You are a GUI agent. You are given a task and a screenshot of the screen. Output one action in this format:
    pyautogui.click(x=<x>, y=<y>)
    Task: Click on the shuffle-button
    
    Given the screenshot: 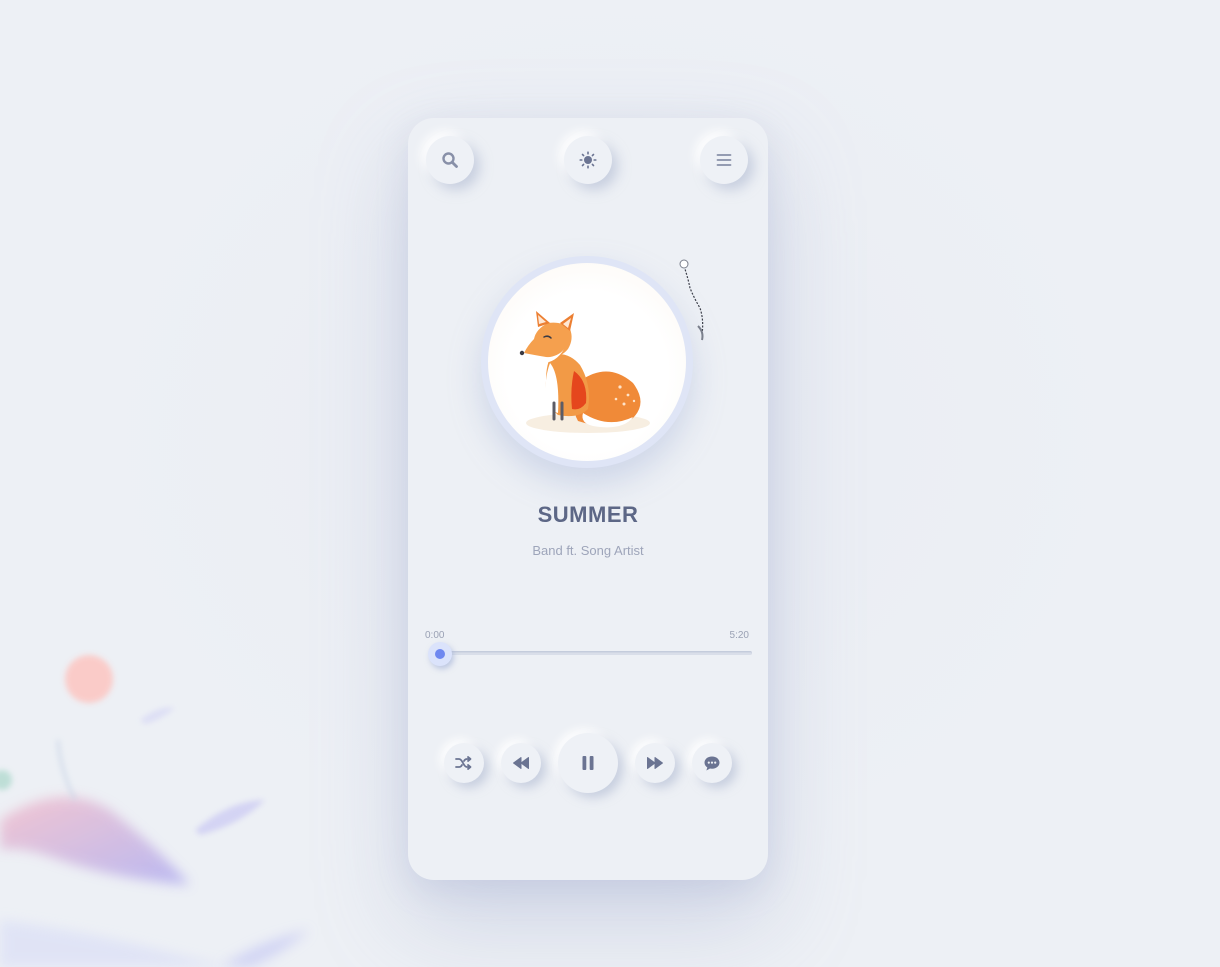 What is the action you would take?
    pyautogui.click(x=464, y=763)
    